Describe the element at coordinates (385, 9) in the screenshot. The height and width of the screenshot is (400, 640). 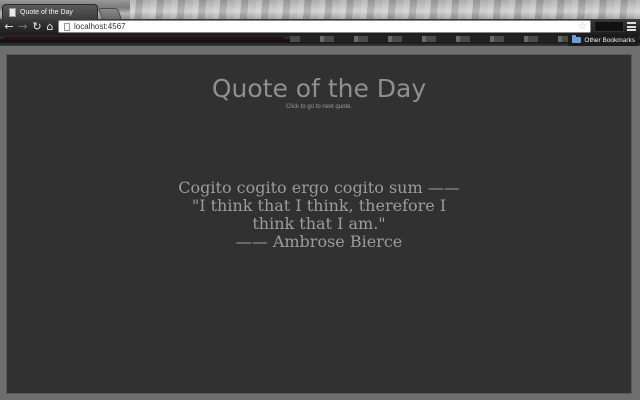
I see `window-frame-texture` at that location.